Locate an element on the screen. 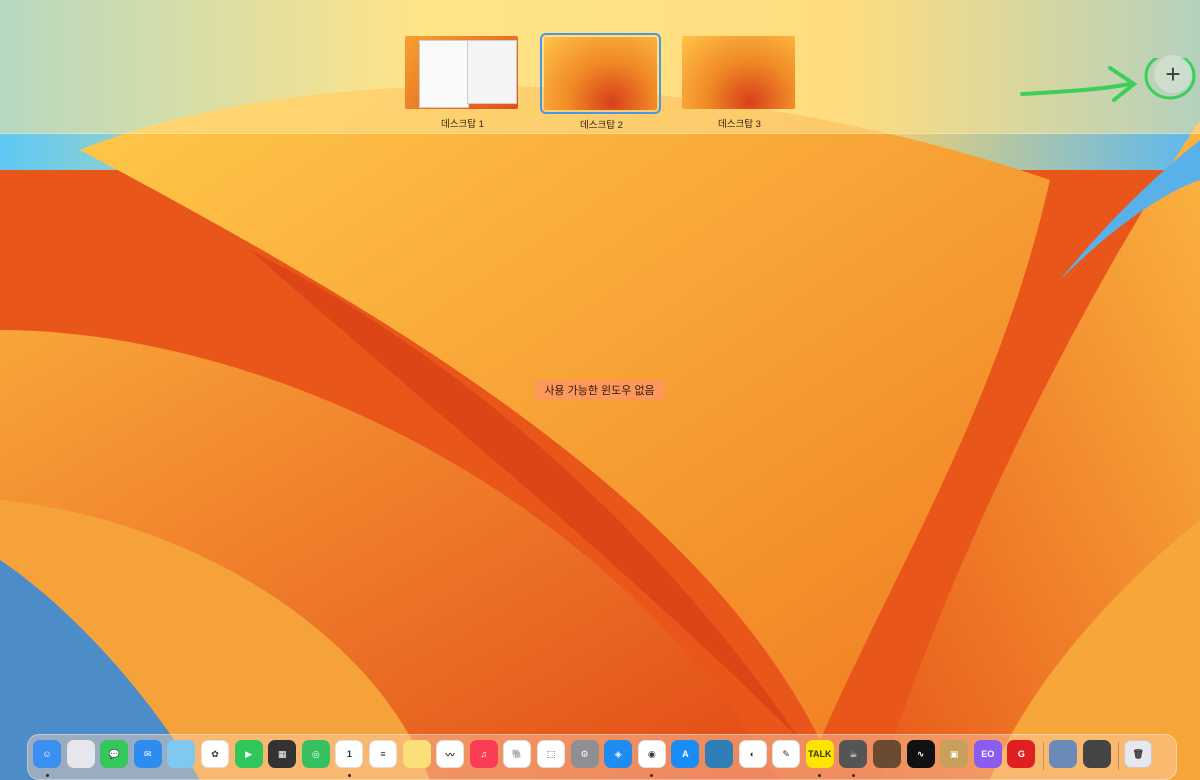 This screenshot has width=1200, height=780. dock-item-facetime: ▶ is located at coordinates (248, 754).